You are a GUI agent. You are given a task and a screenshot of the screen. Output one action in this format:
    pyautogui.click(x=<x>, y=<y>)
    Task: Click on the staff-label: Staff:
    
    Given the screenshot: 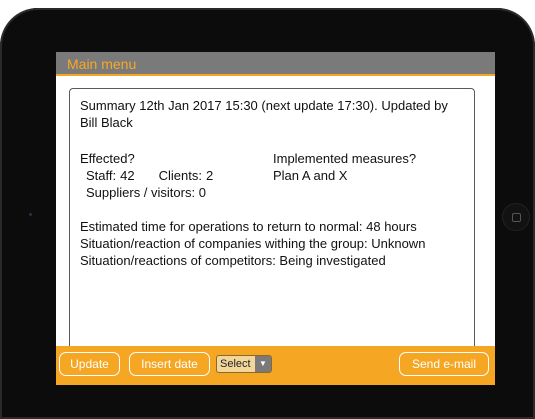 What is the action you would take?
    pyautogui.click(x=101, y=175)
    